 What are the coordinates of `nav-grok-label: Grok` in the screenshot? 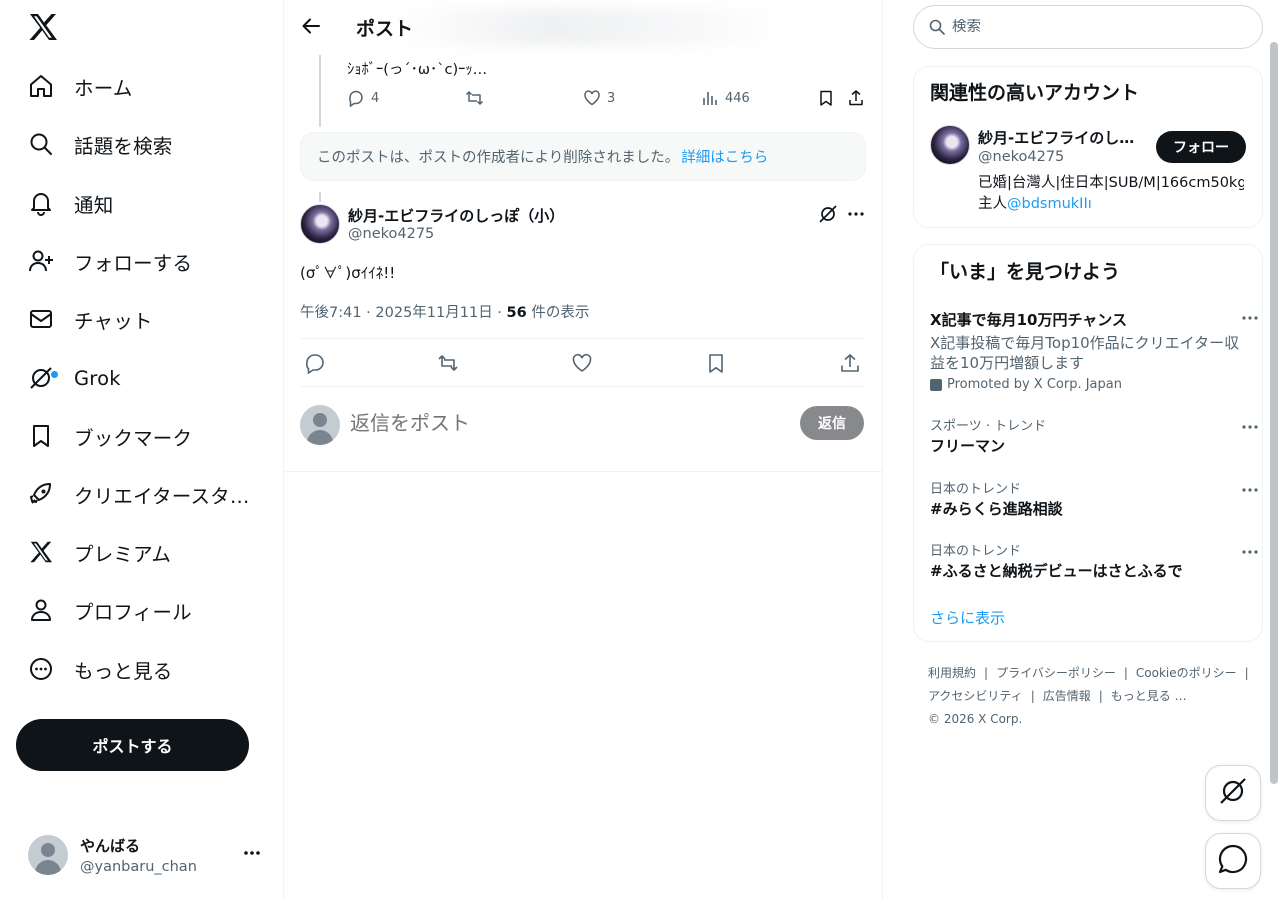 It's located at (97, 378).